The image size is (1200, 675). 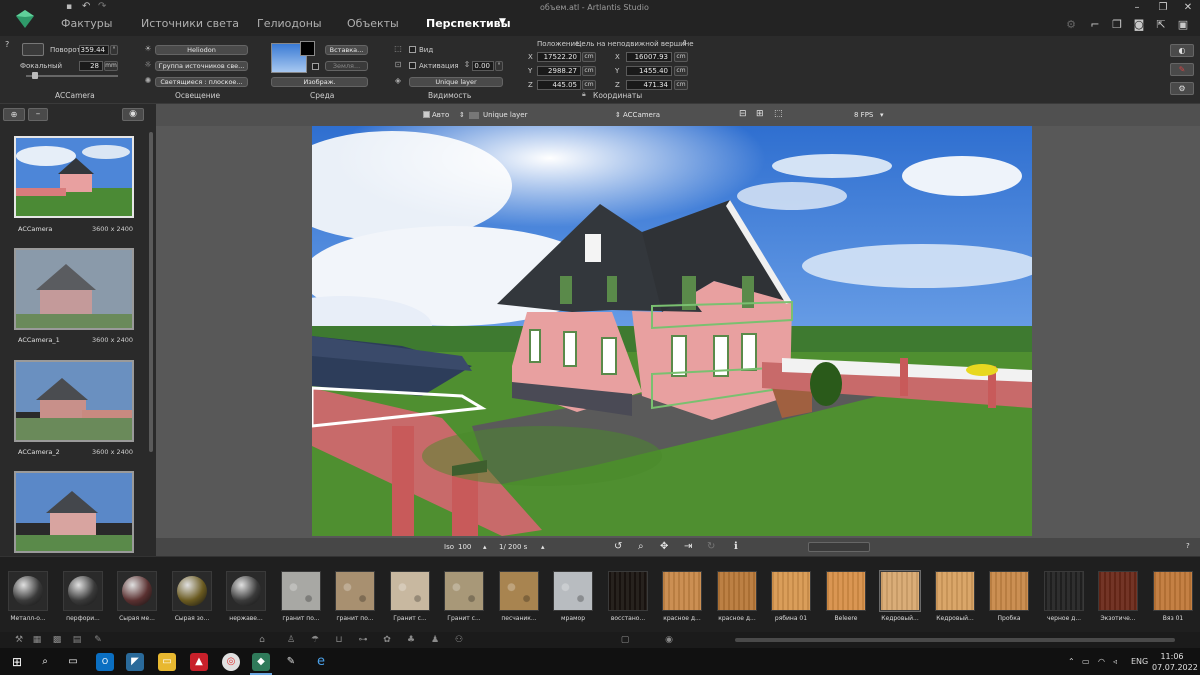 I want to click on iso-stepper-icon: ▴, so click(x=485, y=547).